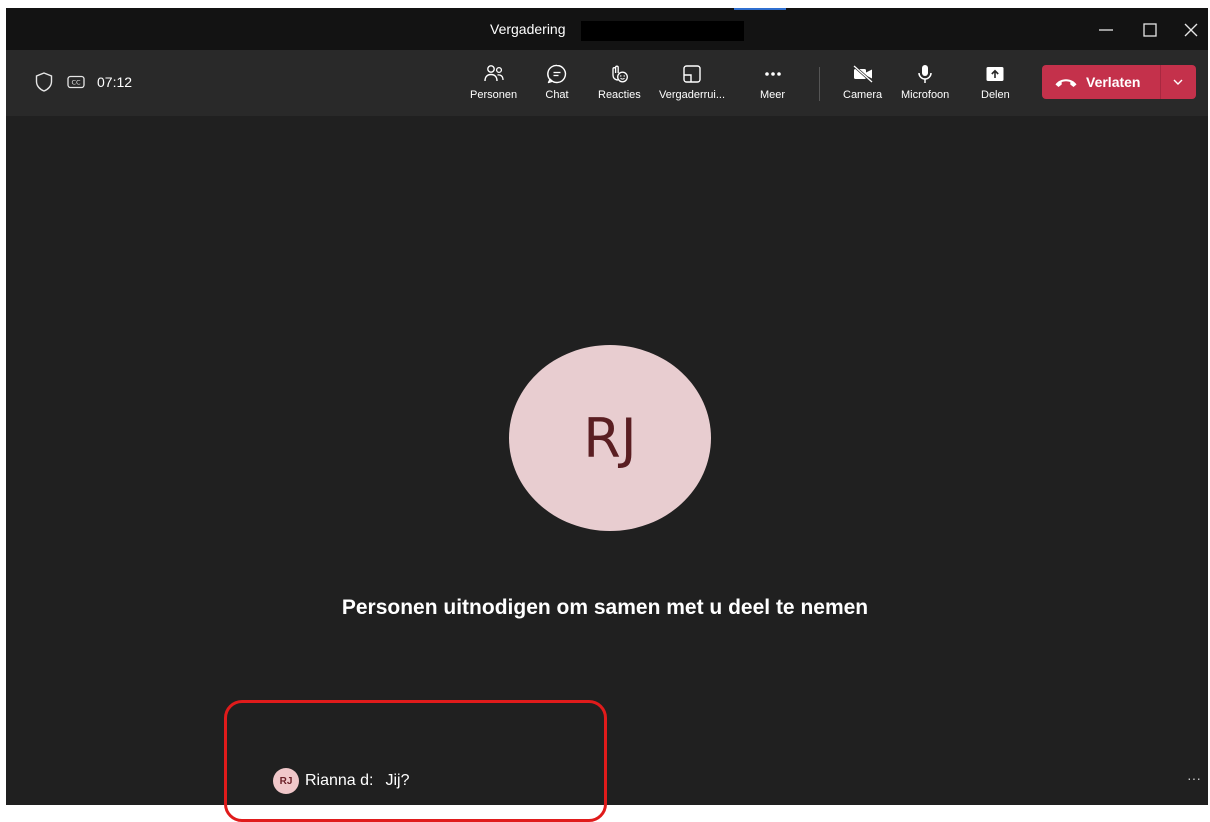 Image resolution: width=1210 pixels, height=822 pixels. I want to click on close-icon, so click(1191, 30).